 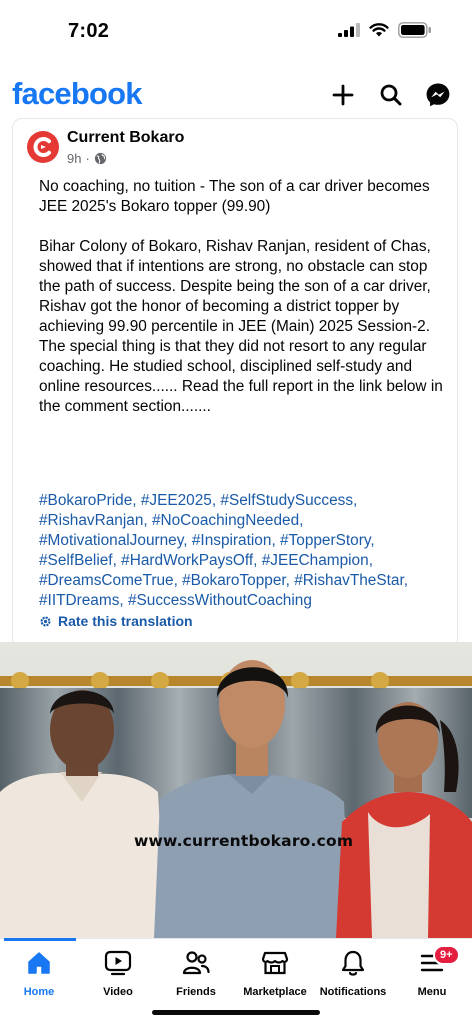 What do you see at coordinates (100, 158) in the screenshot?
I see `globe-icon` at bounding box center [100, 158].